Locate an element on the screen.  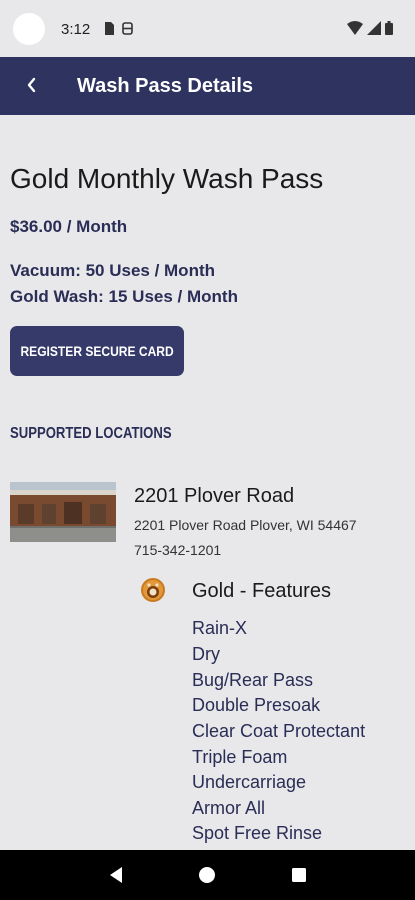
gold-badge-icon is located at coordinates (153, 590).